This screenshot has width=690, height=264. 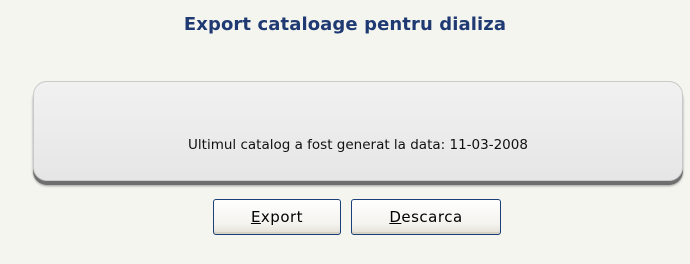 I want to click on descarca-button-accelerator: D, so click(x=395, y=216).